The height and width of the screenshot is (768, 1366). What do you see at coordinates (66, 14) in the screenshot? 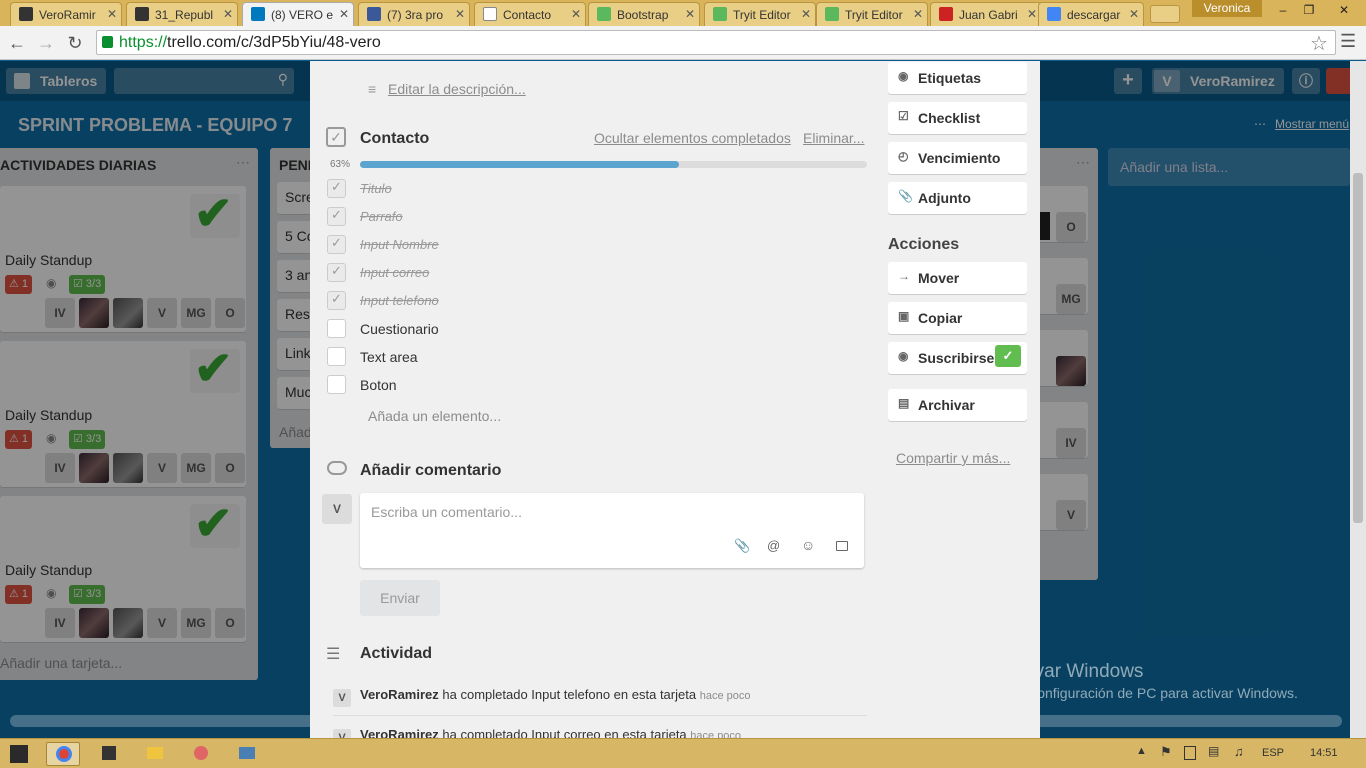
I see `browser-tab: VeroRamir ✕` at bounding box center [66, 14].